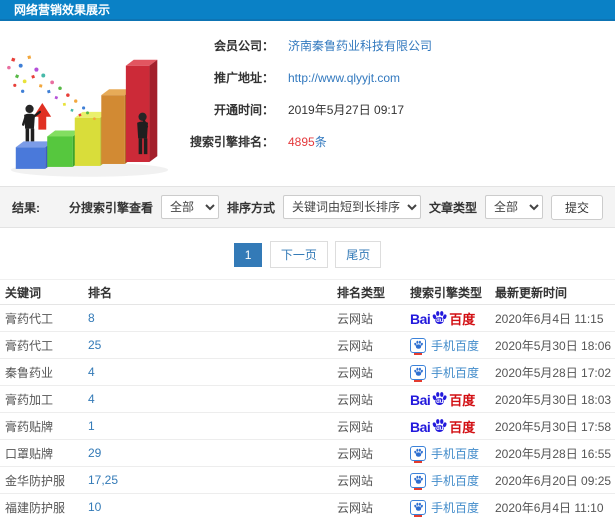 This screenshot has height=520, width=615. What do you see at coordinates (100, 292) in the screenshot?
I see `header-rank: 排名` at bounding box center [100, 292].